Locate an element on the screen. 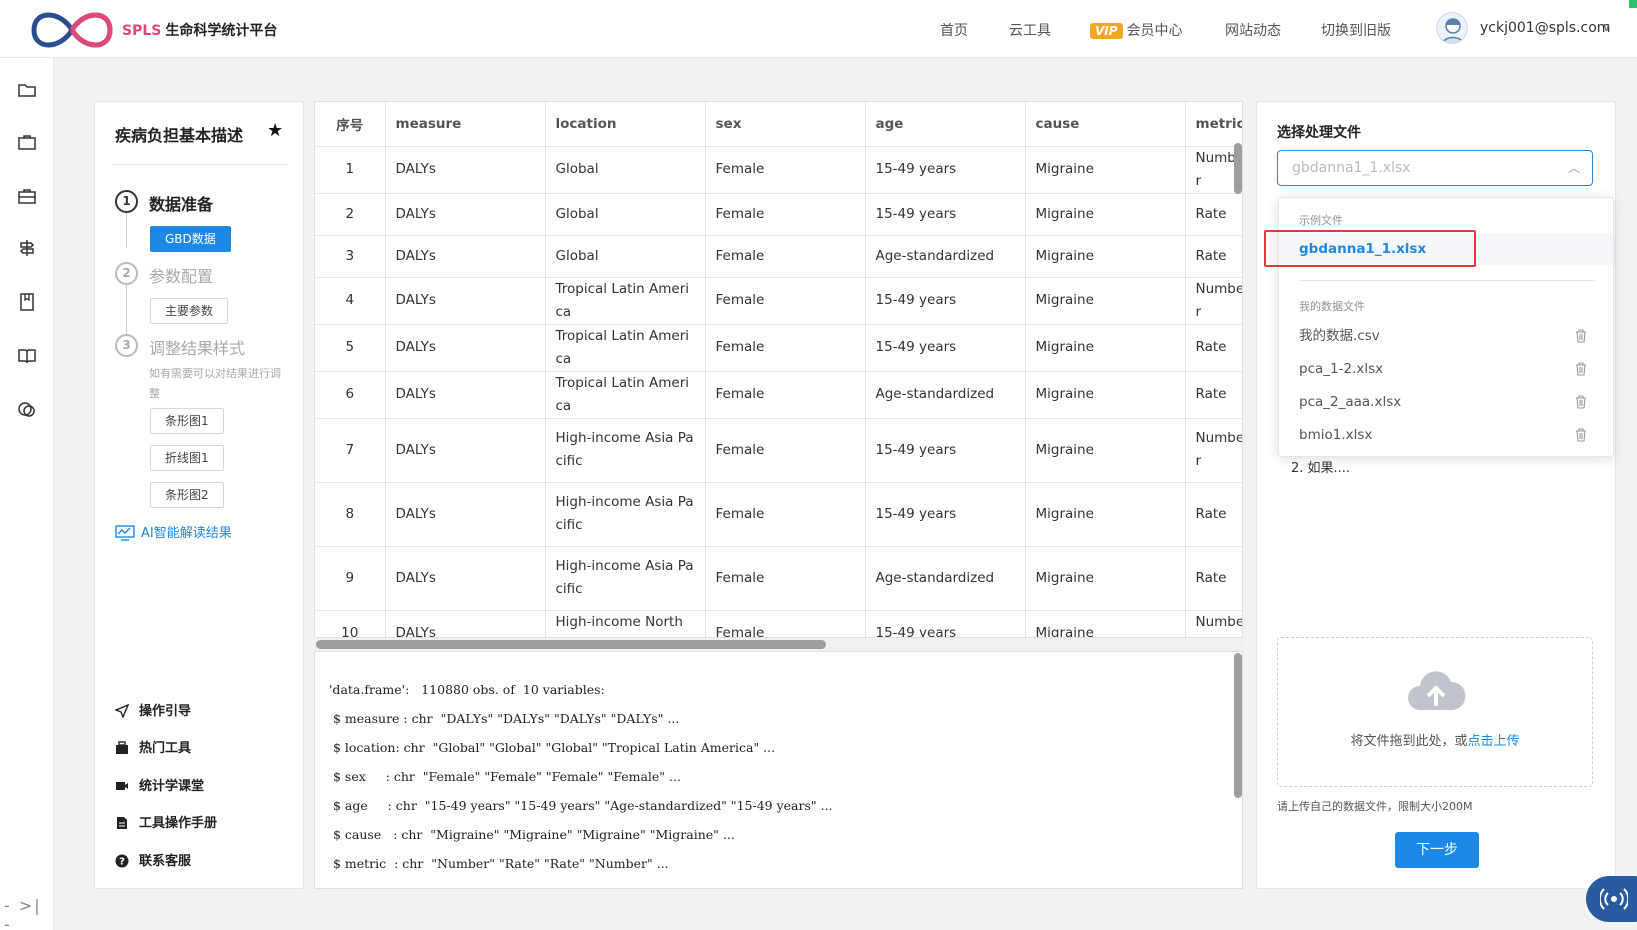 Image resolution: width=1637 pixels, height=930 pixels. avatar-icon is located at coordinates (1453, 30).